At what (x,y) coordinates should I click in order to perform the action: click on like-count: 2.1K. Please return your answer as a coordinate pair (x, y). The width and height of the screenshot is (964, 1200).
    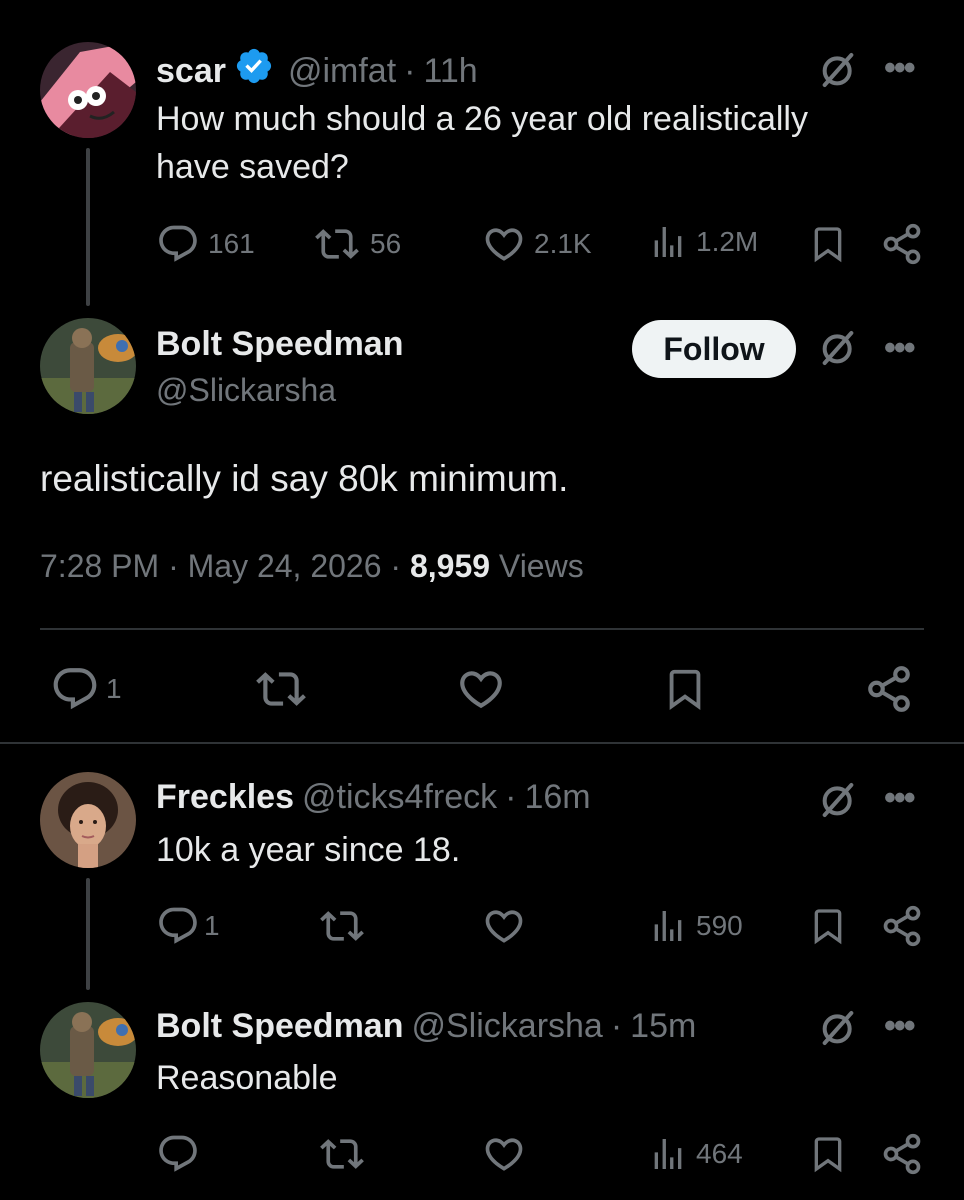
    Looking at the image, I should click on (563, 243).